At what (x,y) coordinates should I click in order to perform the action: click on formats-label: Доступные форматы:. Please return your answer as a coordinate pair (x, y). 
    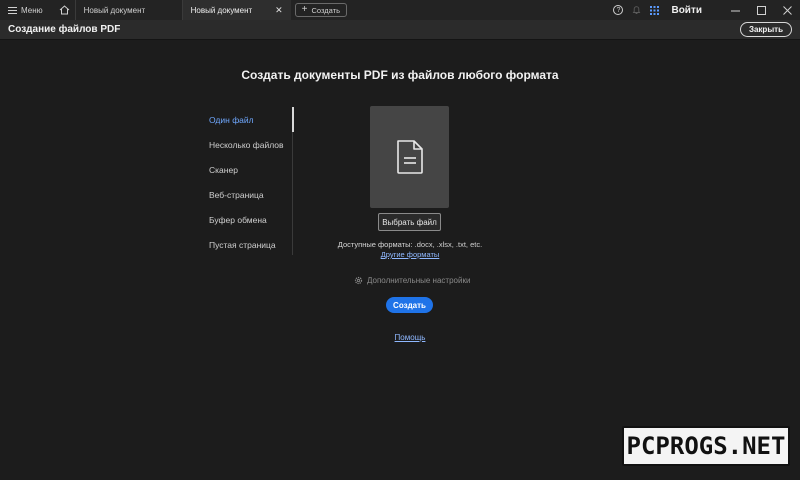
    Looking at the image, I should click on (375, 244).